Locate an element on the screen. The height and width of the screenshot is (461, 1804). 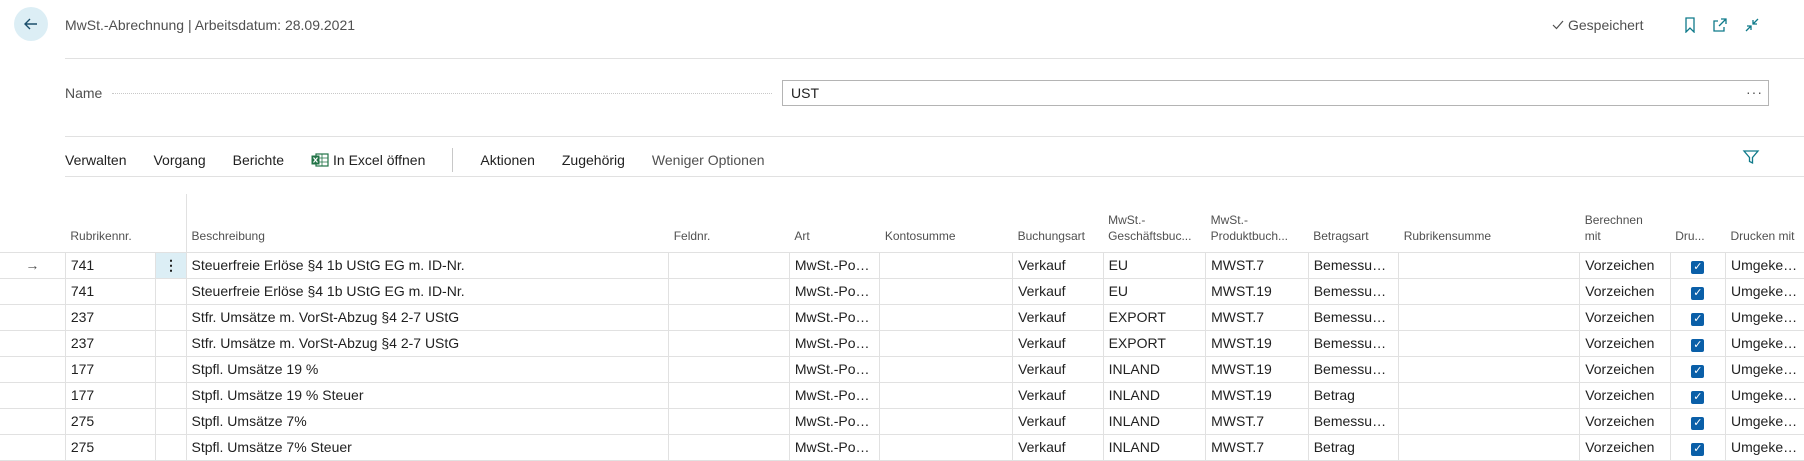
action-vorgang: Vorgang is located at coordinates (179, 160).